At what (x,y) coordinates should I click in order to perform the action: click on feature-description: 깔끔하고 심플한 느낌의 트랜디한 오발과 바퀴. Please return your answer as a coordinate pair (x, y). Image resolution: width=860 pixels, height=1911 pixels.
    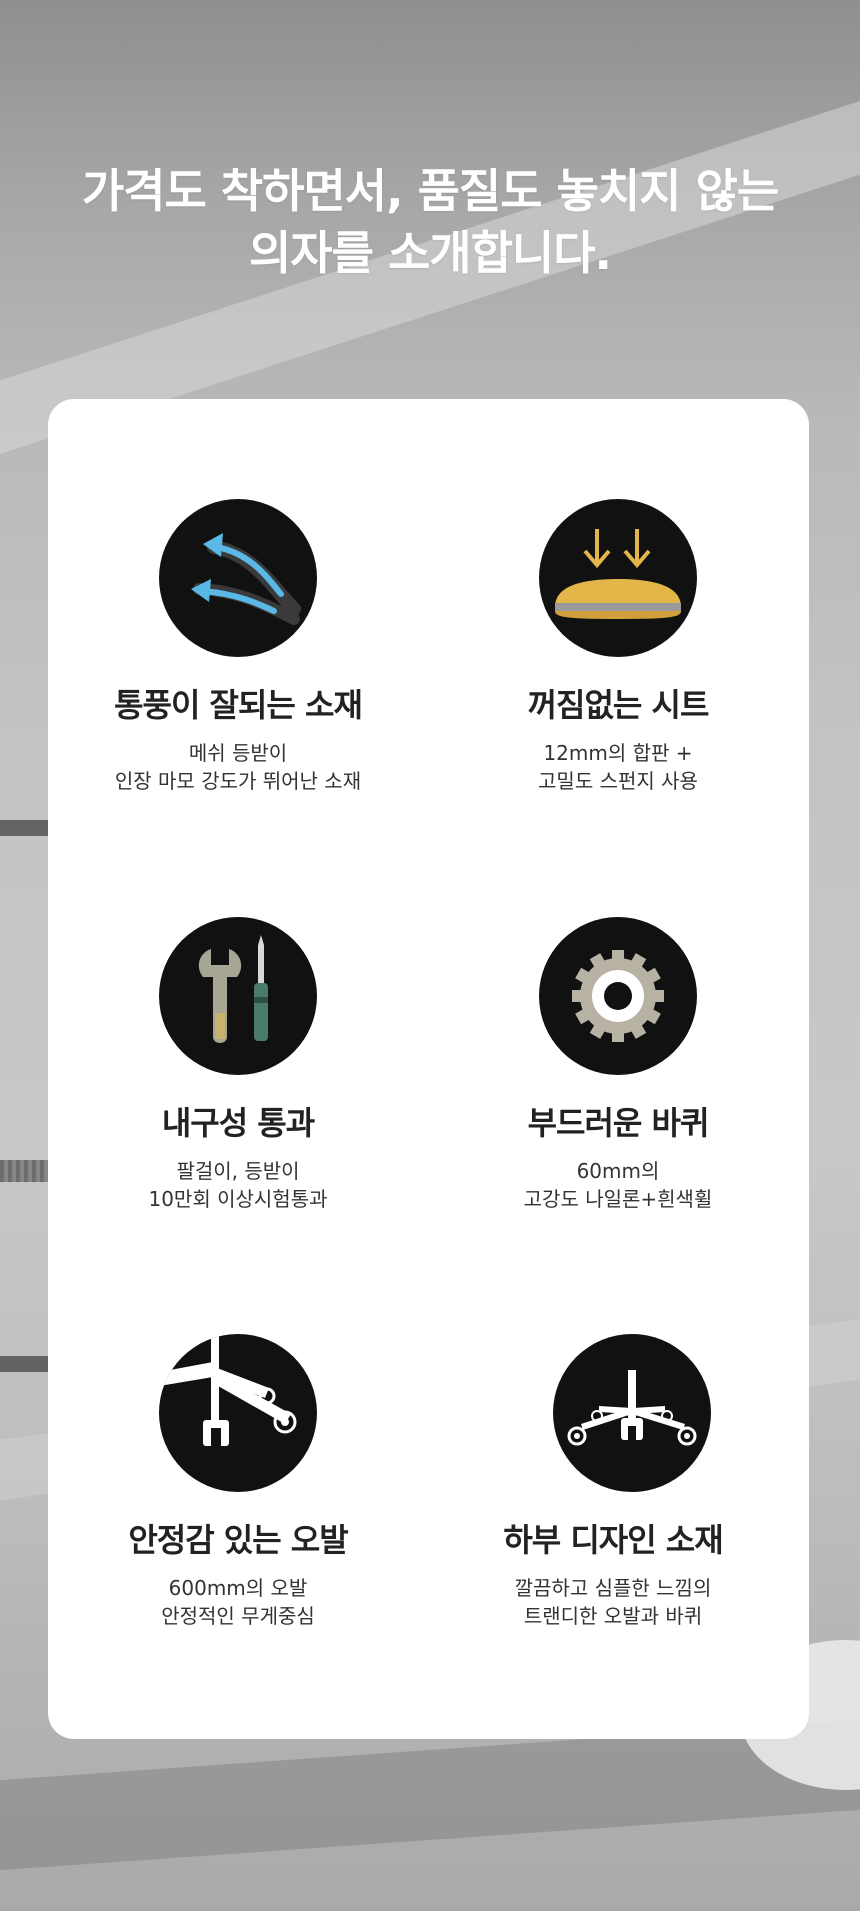
    Looking at the image, I should click on (613, 1602).